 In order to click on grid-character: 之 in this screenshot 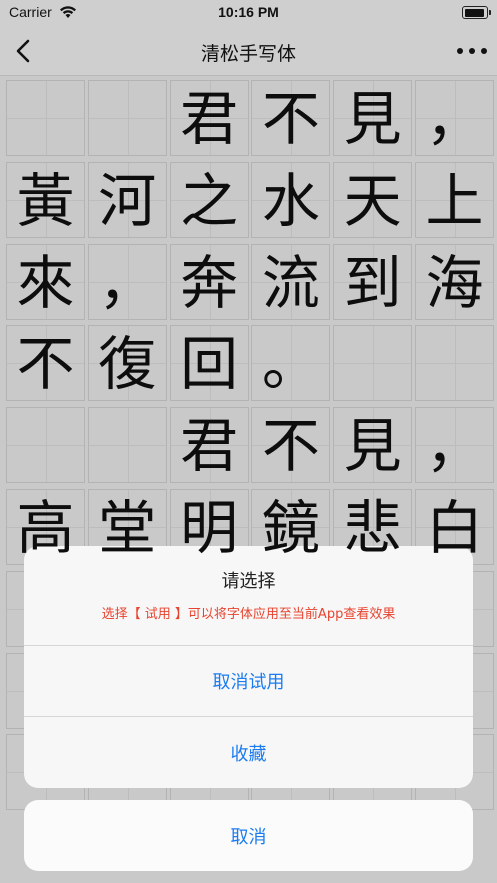, I will do `click(209, 200)`.